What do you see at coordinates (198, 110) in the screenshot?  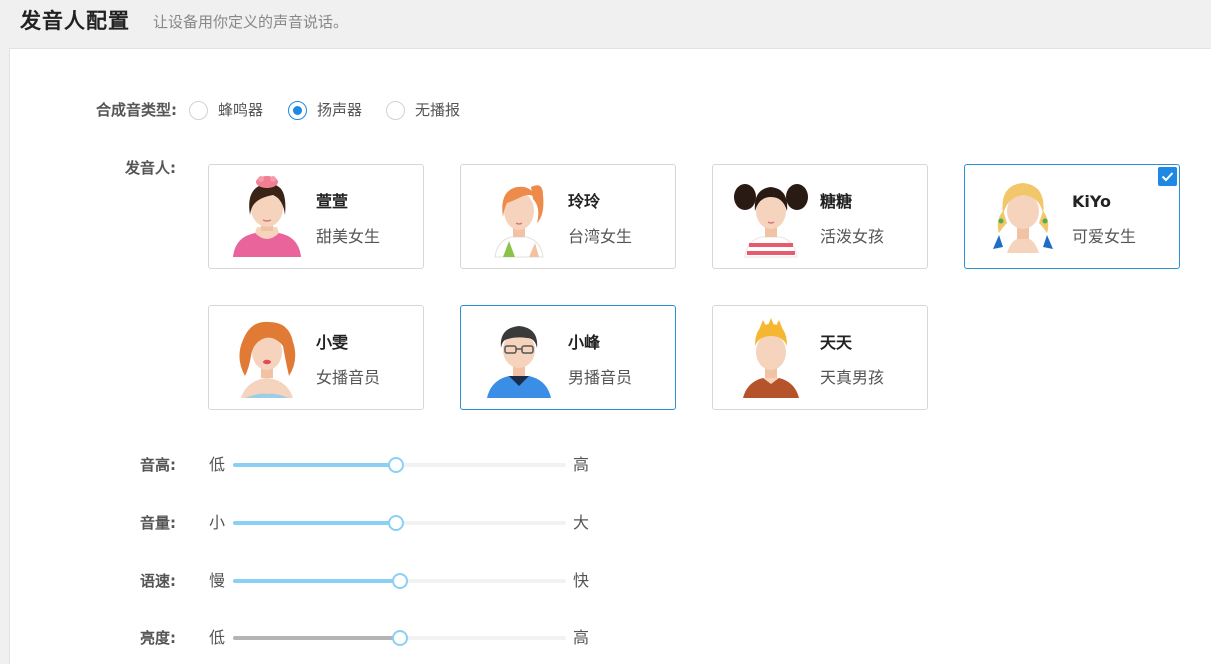 I see `radio-buzzer-circle` at bounding box center [198, 110].